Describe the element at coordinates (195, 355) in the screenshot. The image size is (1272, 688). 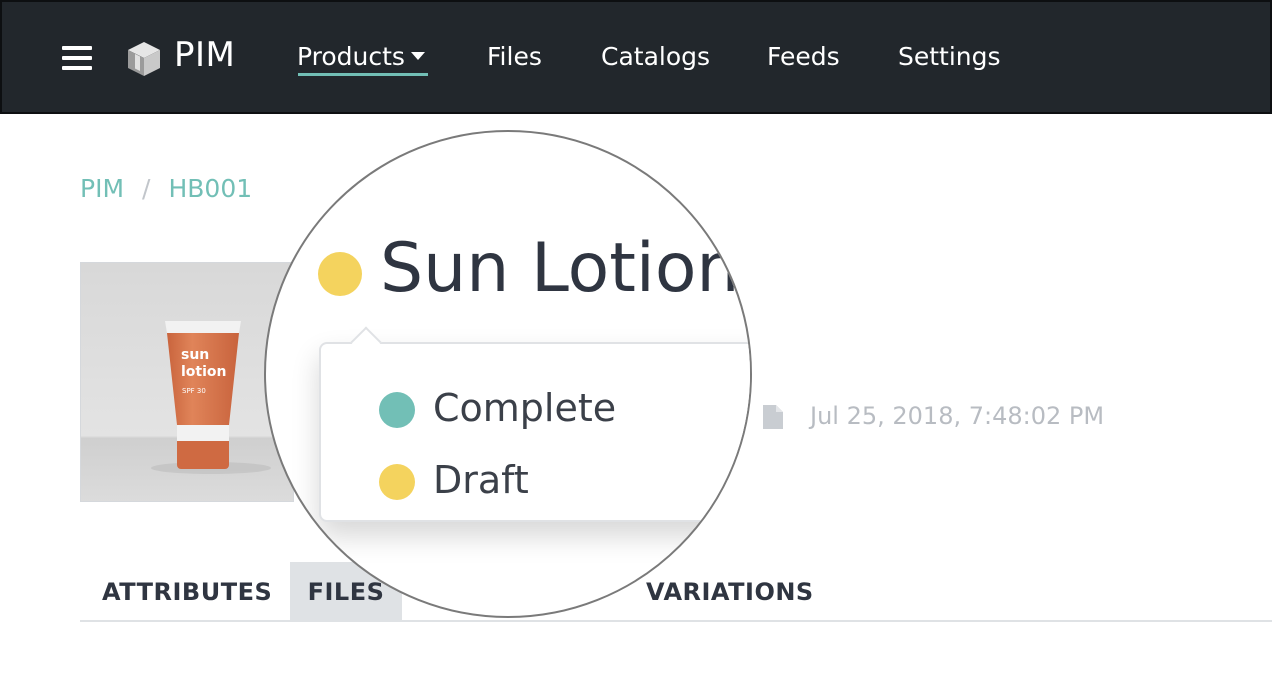
I see `tube-text-sun: sun` at that location.